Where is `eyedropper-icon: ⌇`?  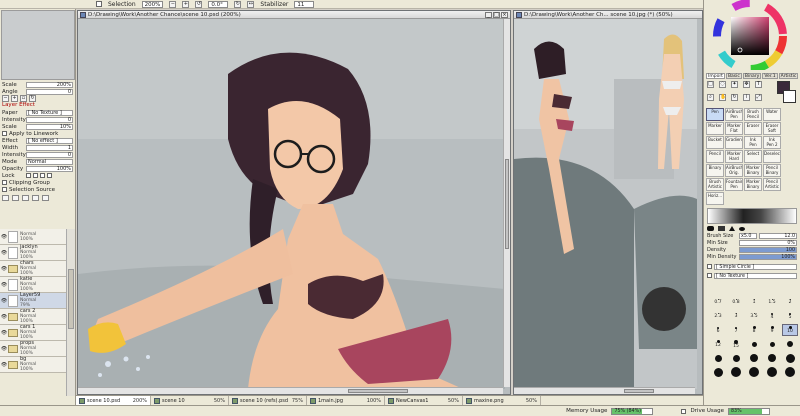
eyedropper-icon: ⌇ is located at coordinates (746, 97).